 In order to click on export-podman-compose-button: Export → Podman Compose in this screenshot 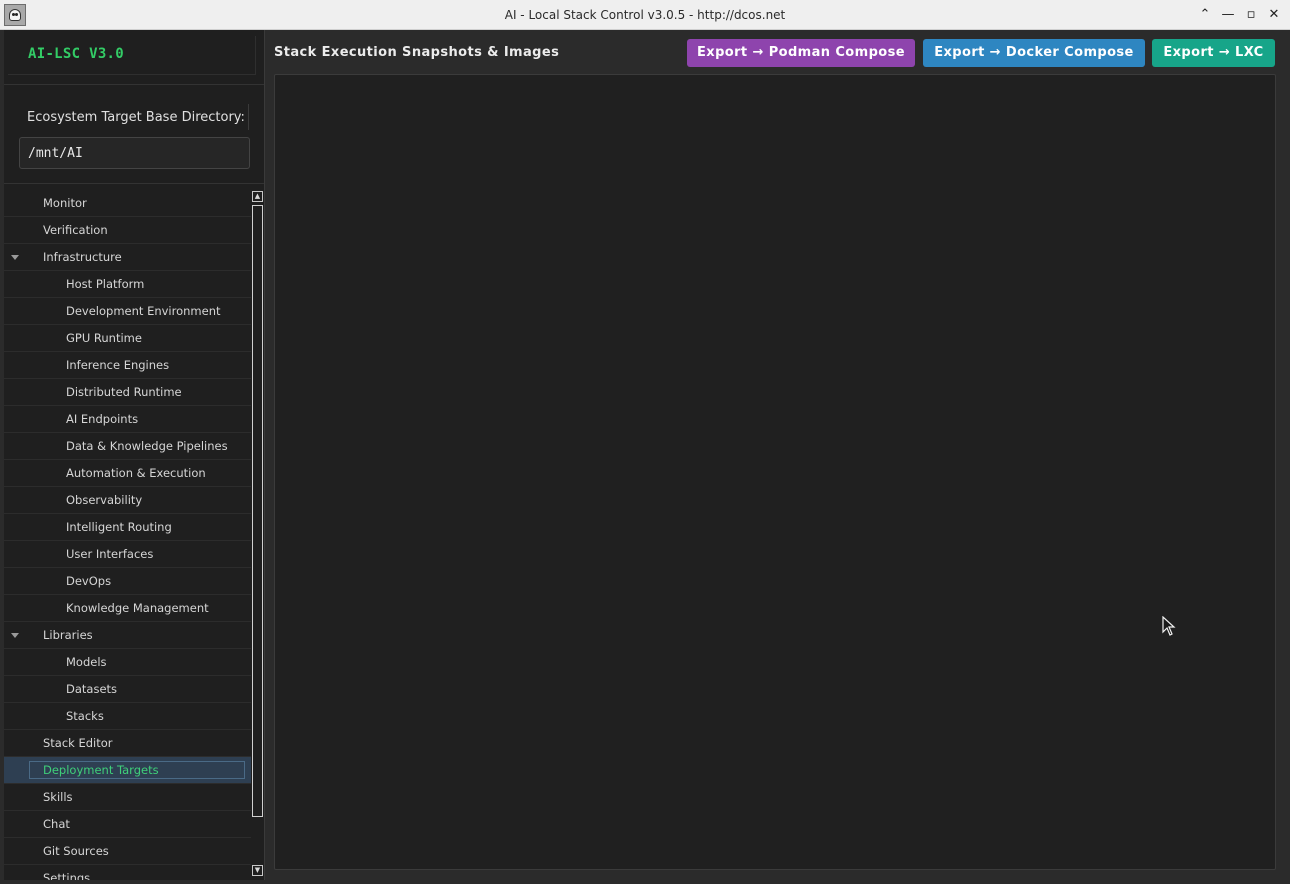, I will do `click(801, 53)`.